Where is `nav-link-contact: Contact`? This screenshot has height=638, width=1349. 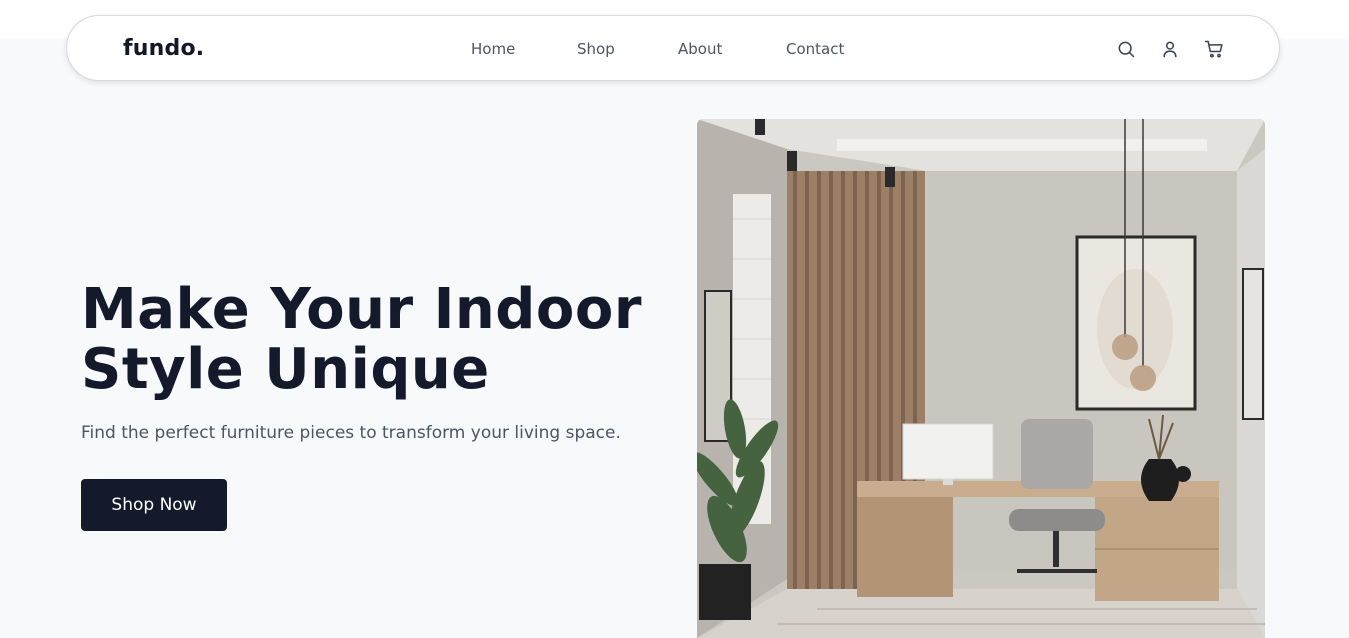
nav-link-contact: Contact is located at coordinates (815, 49).